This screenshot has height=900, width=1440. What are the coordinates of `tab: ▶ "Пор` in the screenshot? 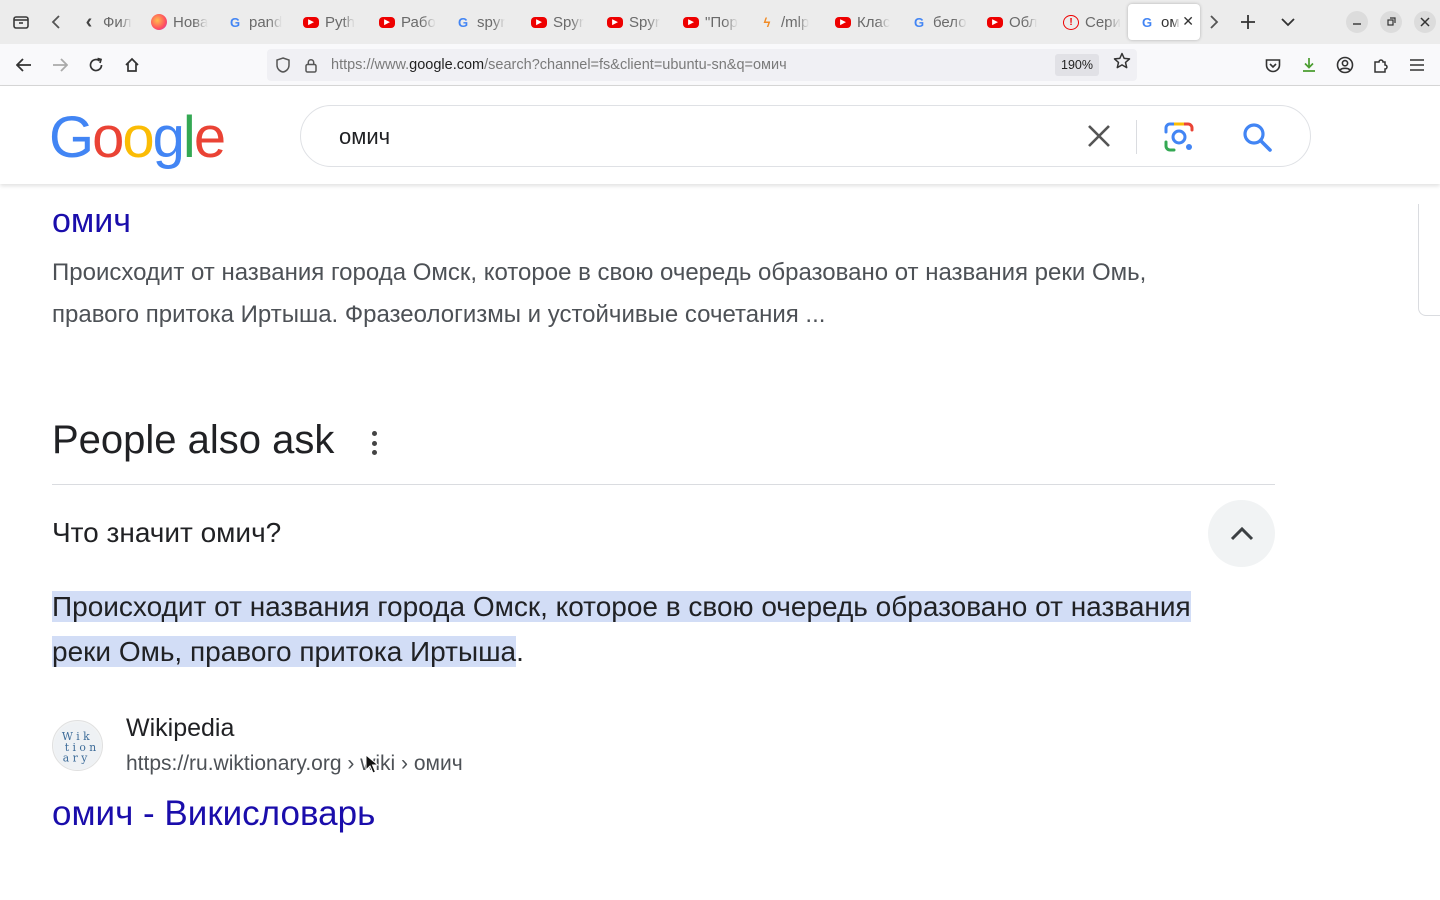 It's located at (710, 22).